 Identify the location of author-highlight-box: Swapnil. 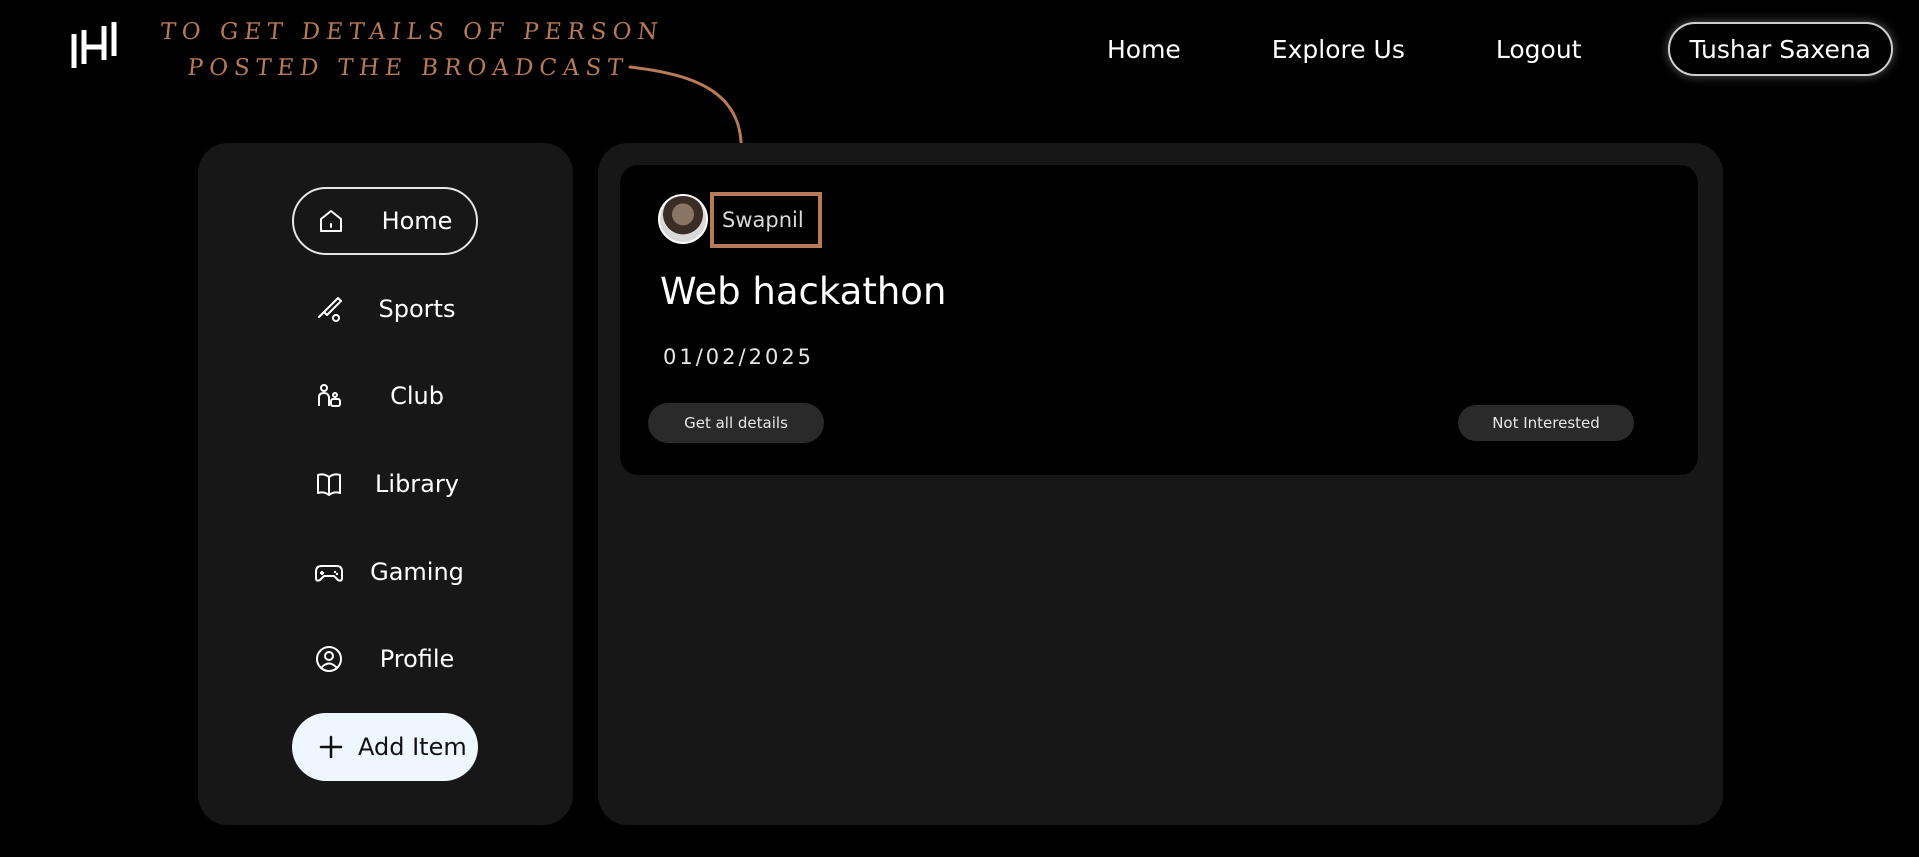
(766, 220).